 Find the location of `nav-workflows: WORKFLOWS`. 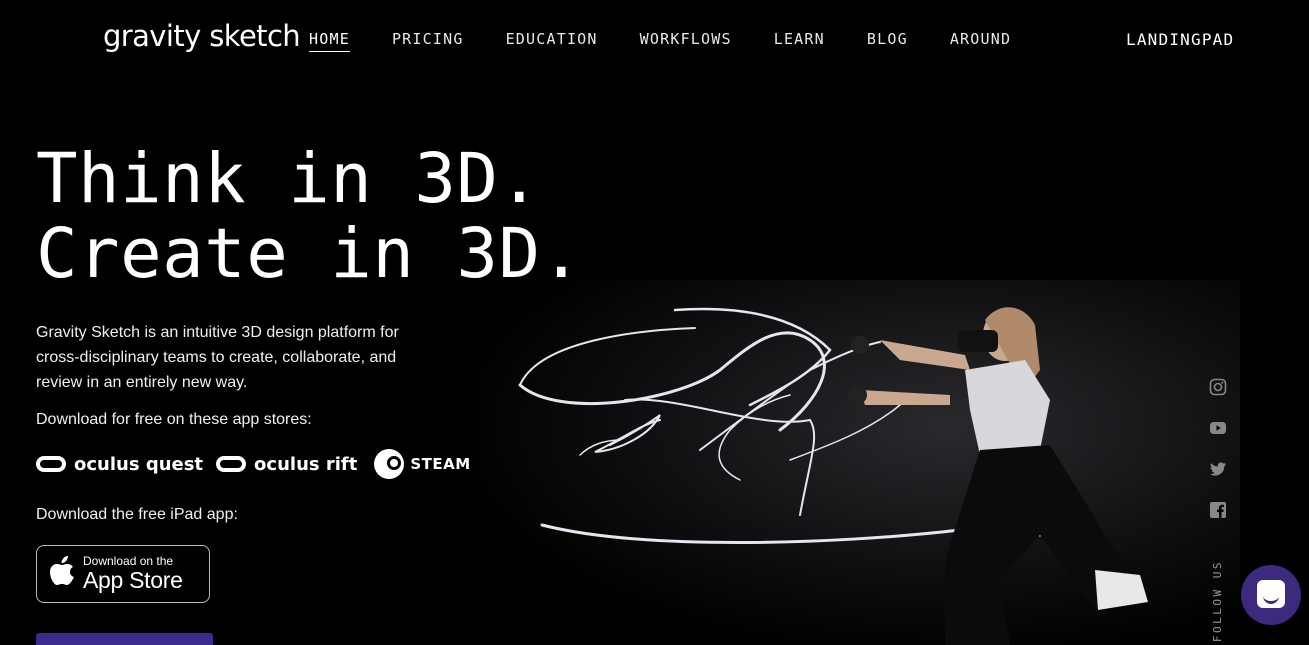

nav-workflows: WORKFLOWS is located at coordinates (686, 41).